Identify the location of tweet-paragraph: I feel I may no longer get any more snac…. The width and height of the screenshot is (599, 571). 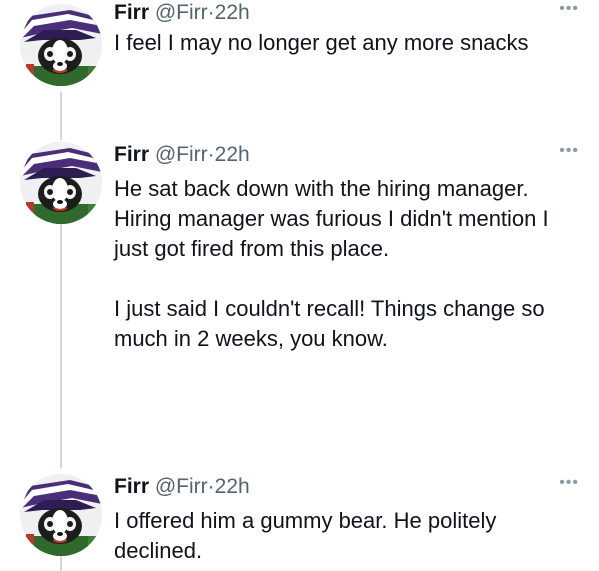
(321, 42).